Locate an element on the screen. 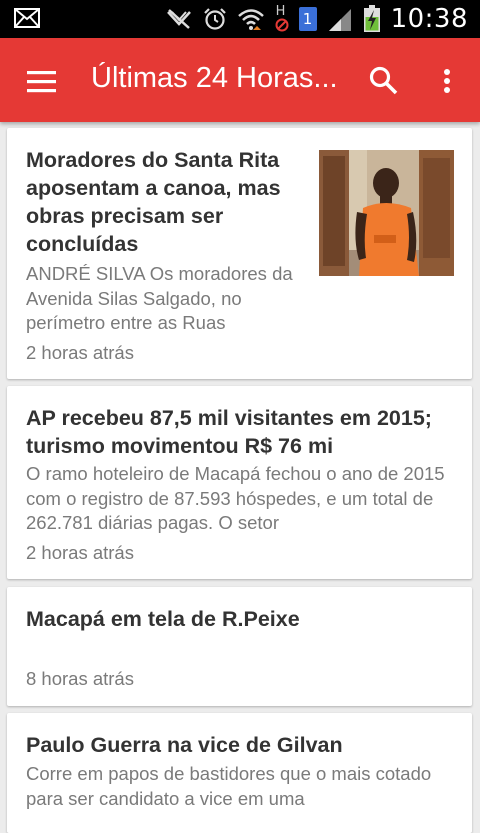  clock: 10:38 is located at coordinates (429, 19).